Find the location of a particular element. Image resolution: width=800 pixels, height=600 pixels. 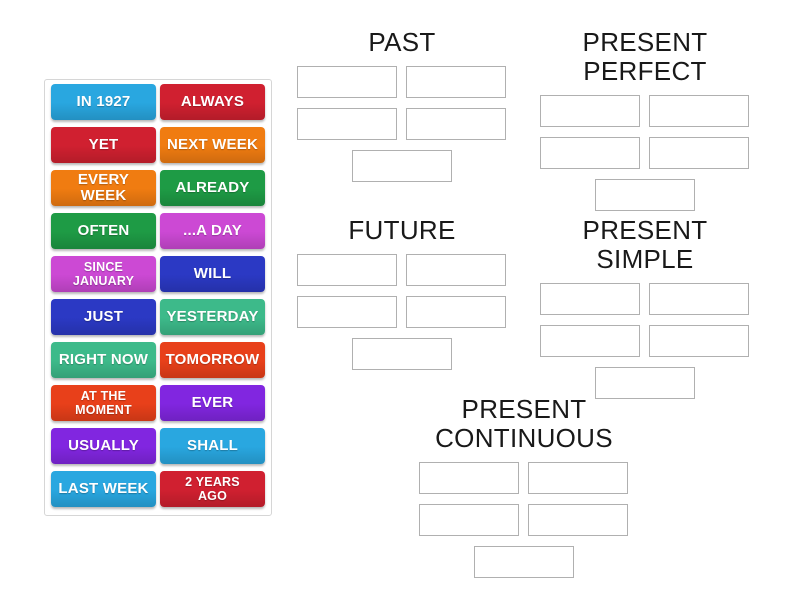

word-tile-label: ALWAYS is located at coordinates (212, 102).